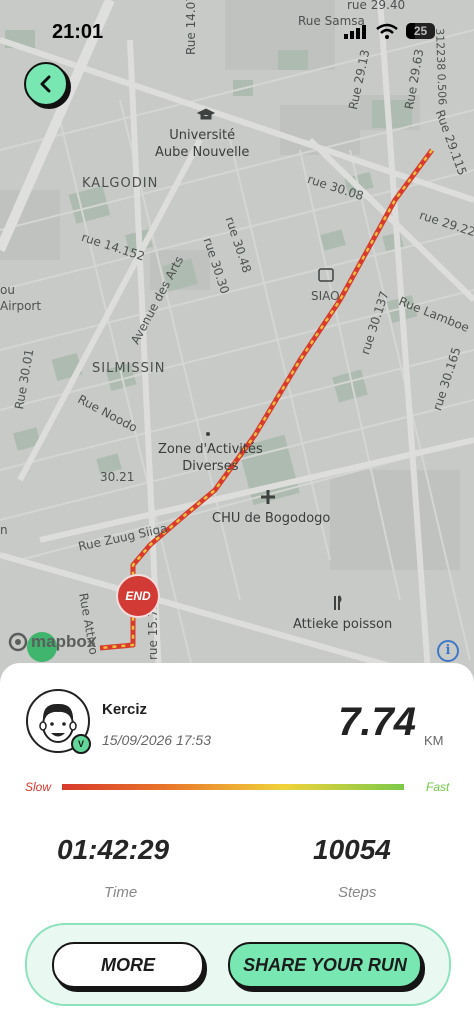  I want to click on battery-icon: 25, so click(420, 31).